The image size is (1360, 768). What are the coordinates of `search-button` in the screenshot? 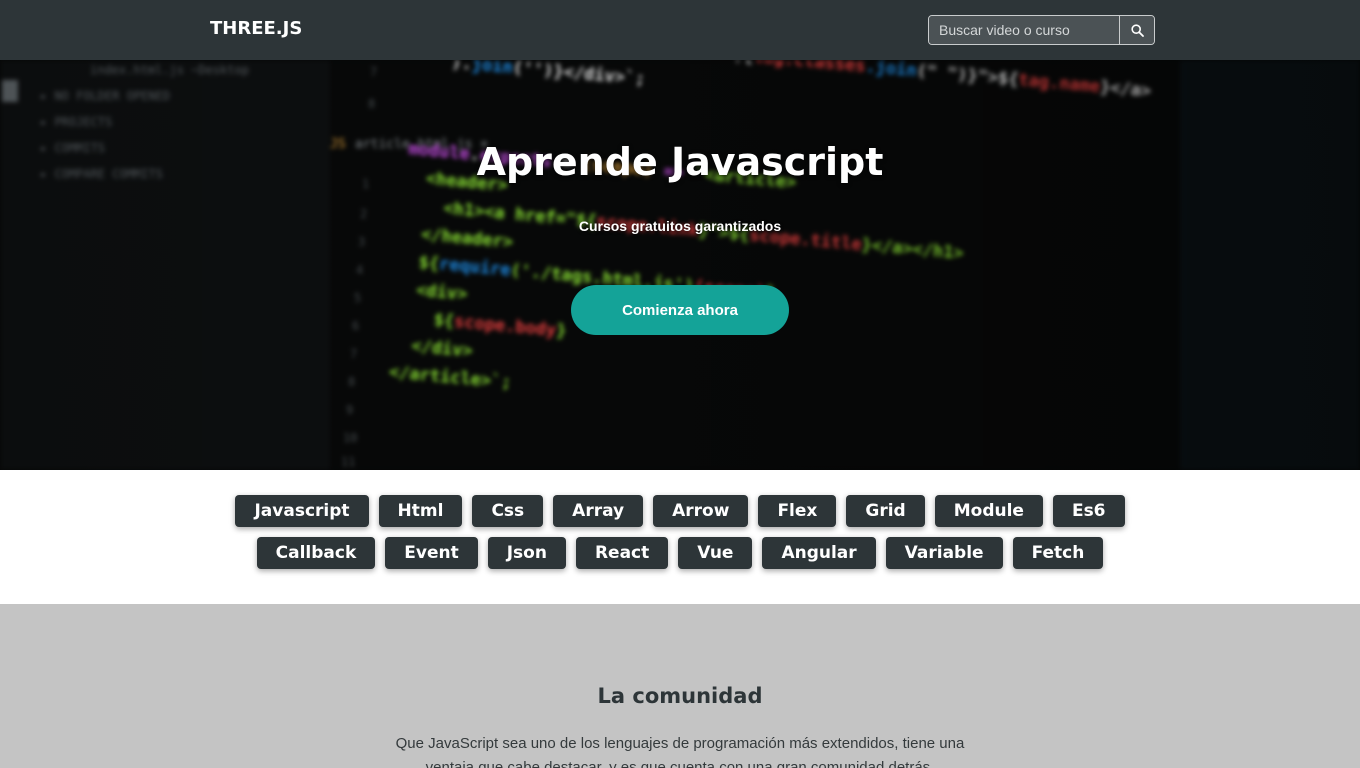 It's located at (1136, 30).